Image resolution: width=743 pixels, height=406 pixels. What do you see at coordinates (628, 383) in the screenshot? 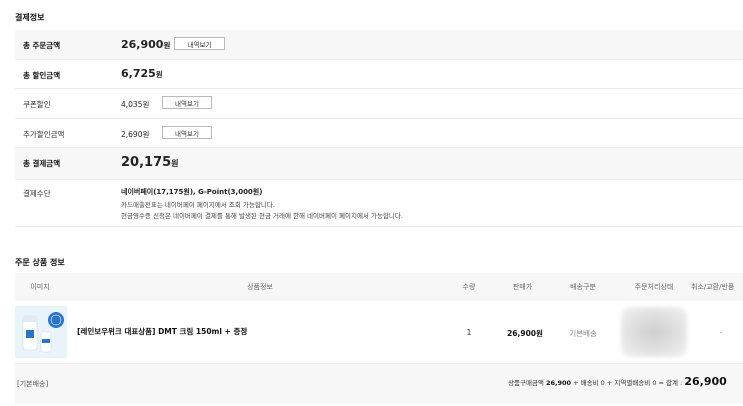
I see `summary-rest: + 배송비 0 + 지역별배송비 0 = 합계 :` at bounding box center [628, 383].